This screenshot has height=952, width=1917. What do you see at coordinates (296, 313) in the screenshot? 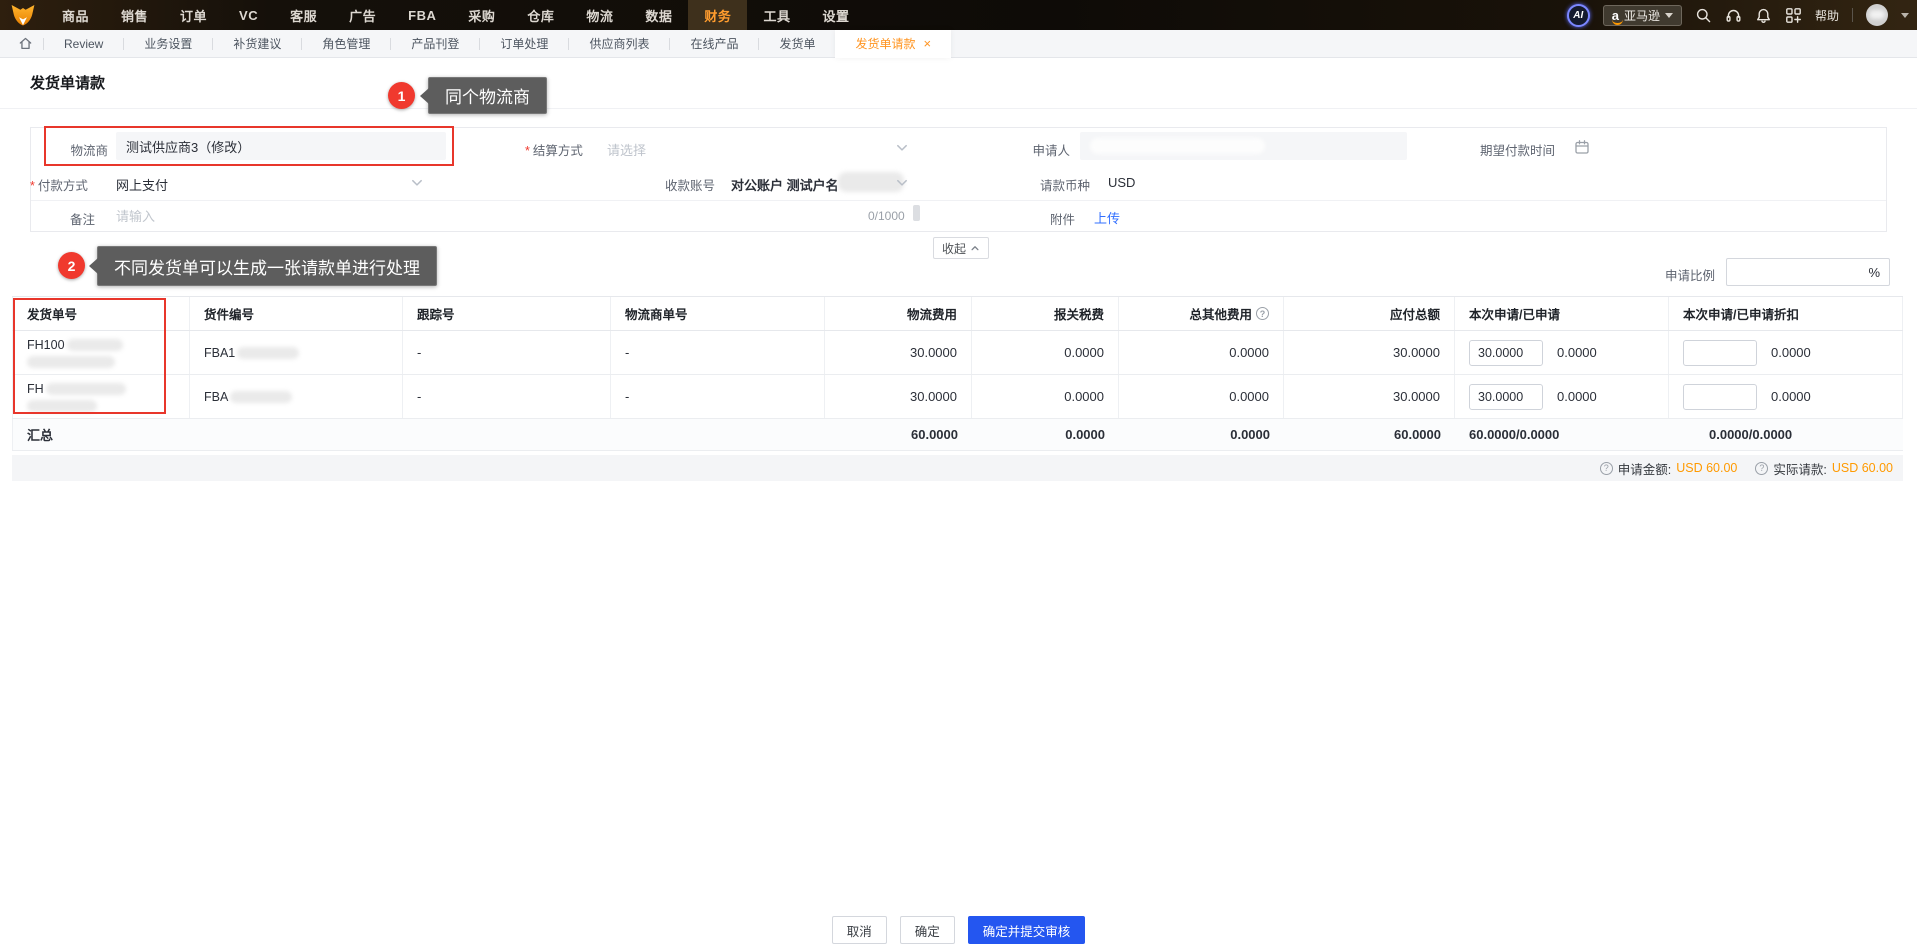
I see `th-shipment-id: 货件编号` at bounding box center [296, 313].